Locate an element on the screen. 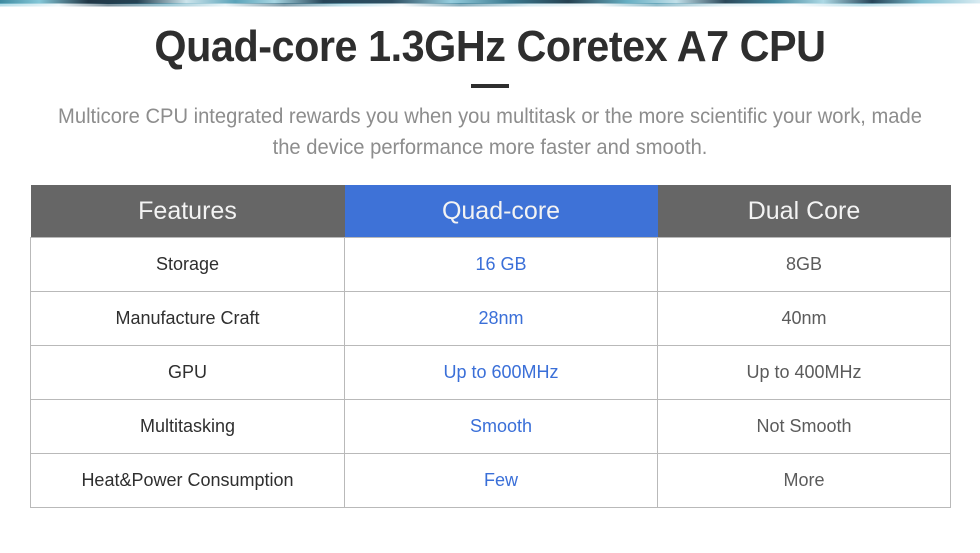  cell-quad-value: Up to 600MHz is located at coordinates (501, 372).